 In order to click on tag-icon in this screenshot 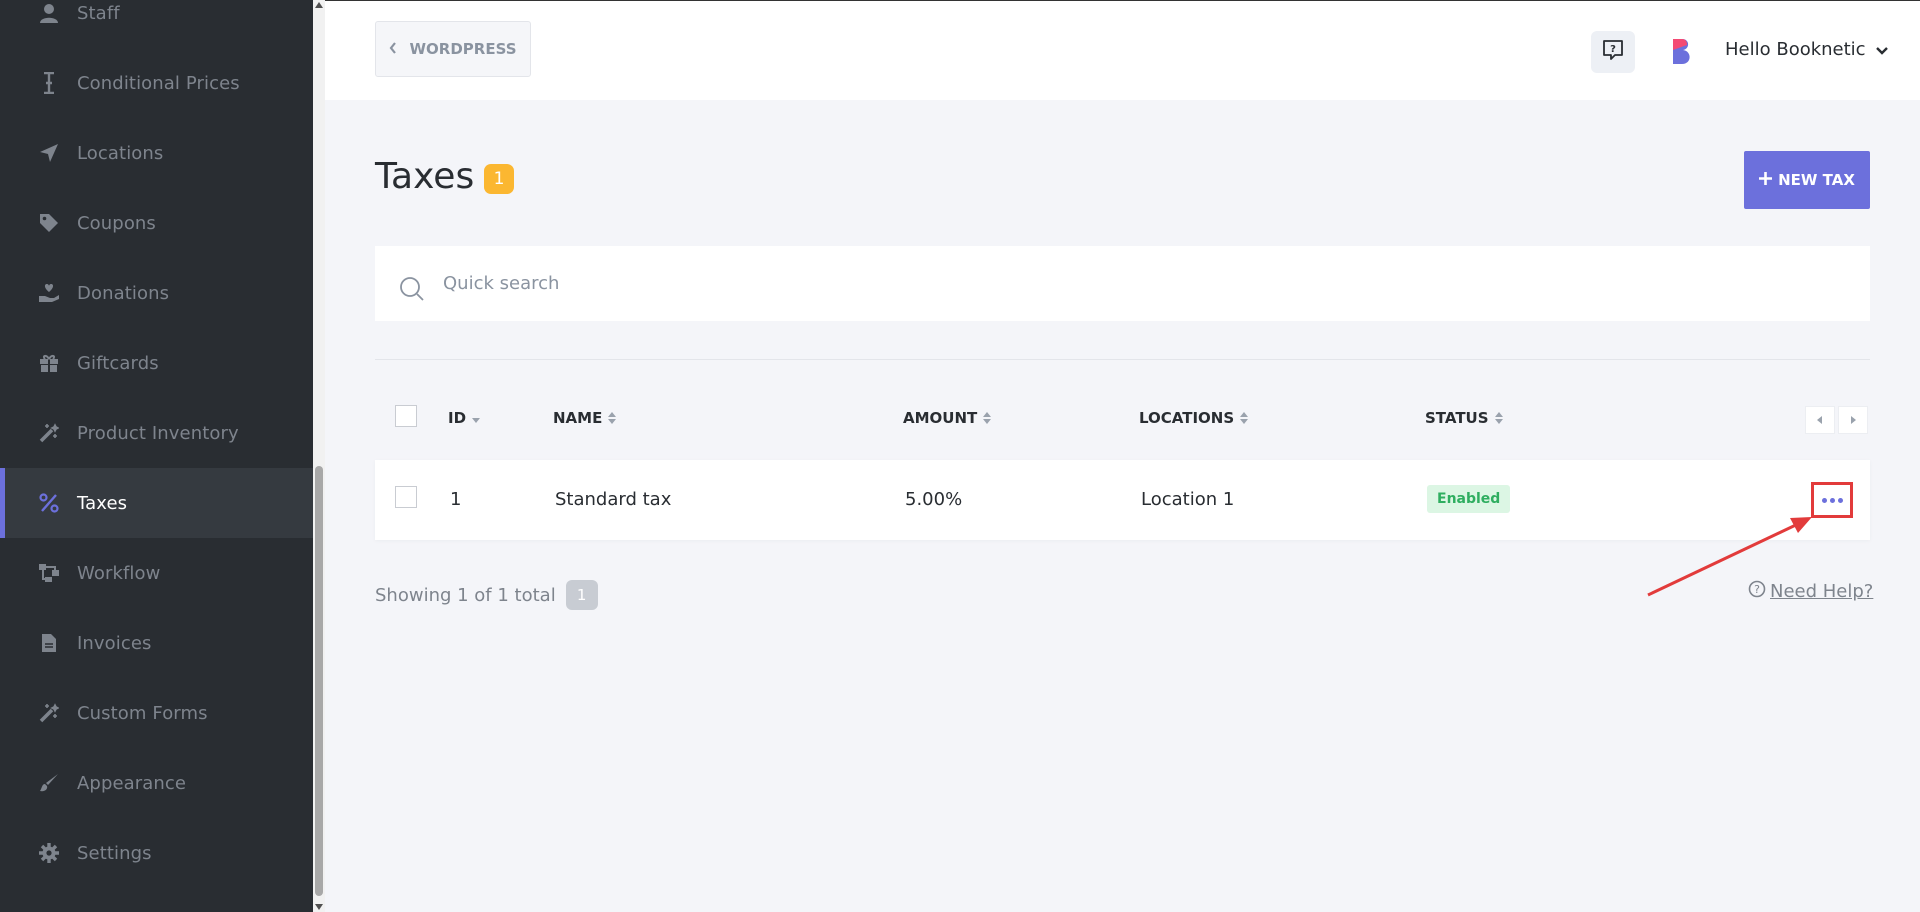, I will do `click(49, 223)`.